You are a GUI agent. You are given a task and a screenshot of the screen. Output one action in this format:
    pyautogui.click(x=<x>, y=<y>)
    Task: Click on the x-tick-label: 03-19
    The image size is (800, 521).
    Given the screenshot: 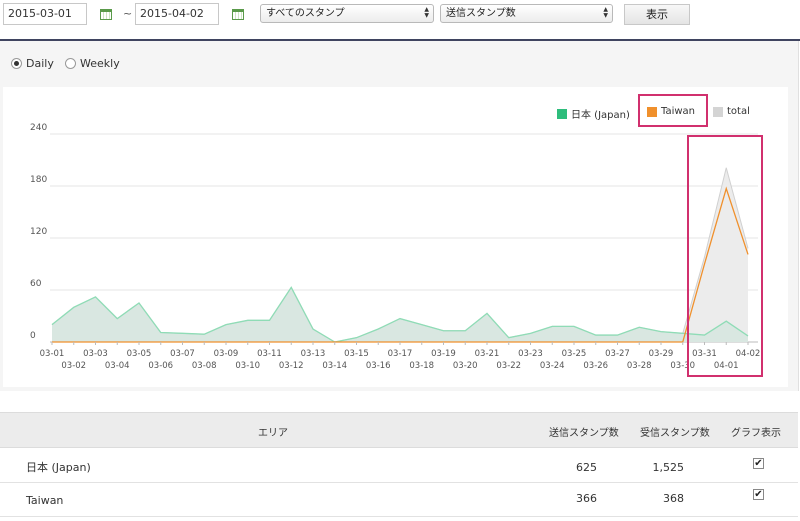 What is the action you would take?
    pyautogui.click(x=443, y=354)
    